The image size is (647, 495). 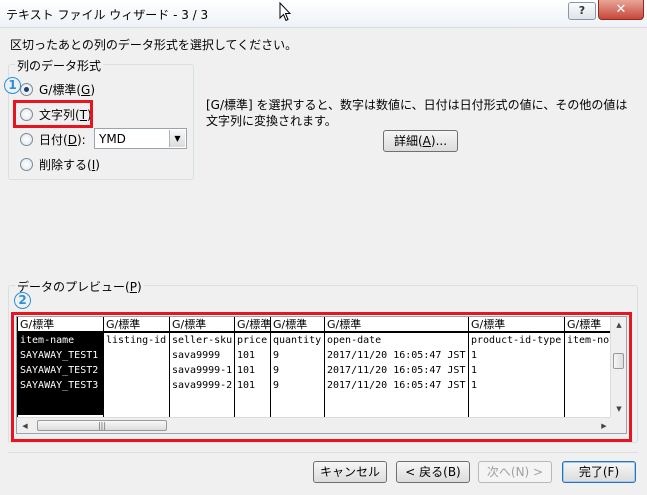 I want to click on radio-date: 日付(D):, so click(x=53, y=139).